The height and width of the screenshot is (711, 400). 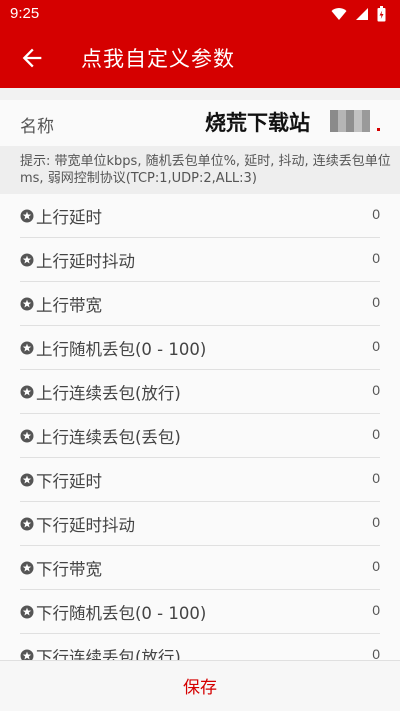 What do you see at coordinates (200, 123) in the screenshot?
I see `name-field-row: 名称 烧荒下载站` at bounding box center [200, 123].